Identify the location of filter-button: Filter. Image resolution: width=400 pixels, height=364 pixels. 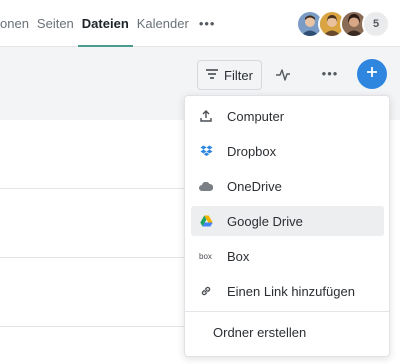
(229, 75).